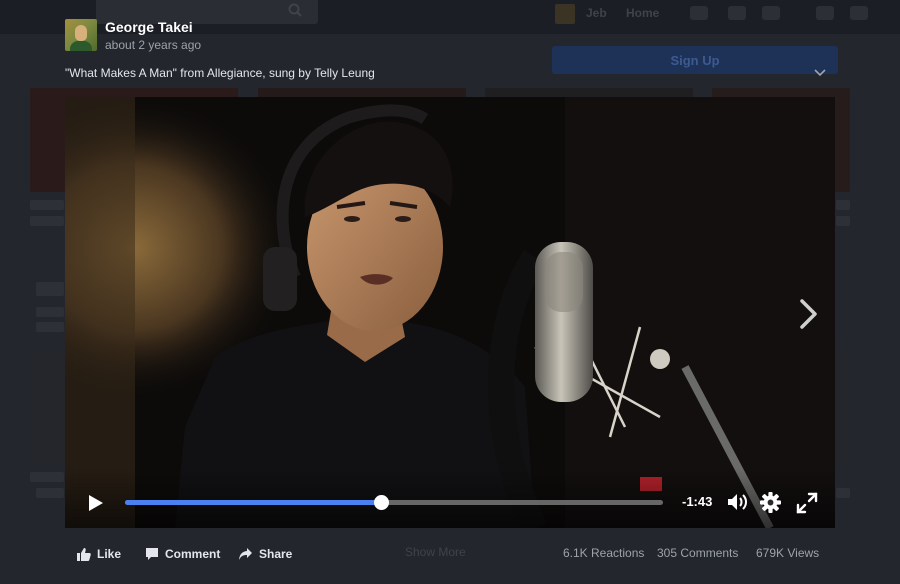 The width and height of the screenshot is (900, 584). I want to click on next-arrow-icon, so click(809, 314).